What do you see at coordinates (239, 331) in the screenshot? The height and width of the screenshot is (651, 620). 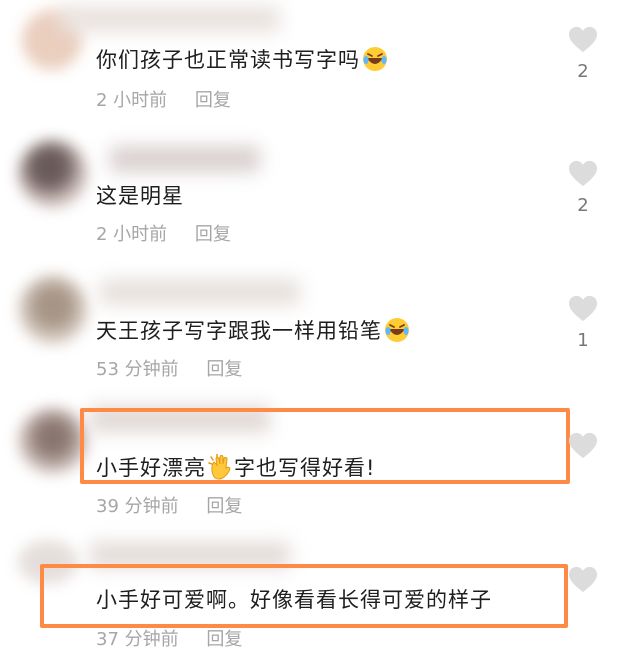 I see `comment-text-content: 天王孩子写字跟我一样用铅笔` at bounding box center [239, 331].